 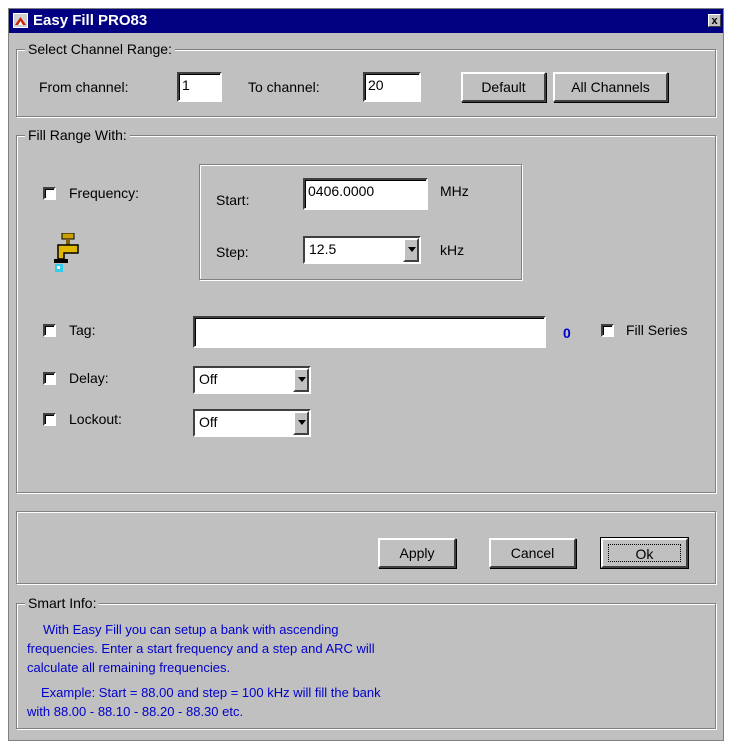 What do you see at coordinates (610, 87) in the screenshot?
I see `all-channels-button: All Channels` at bounding box center [610, 87].